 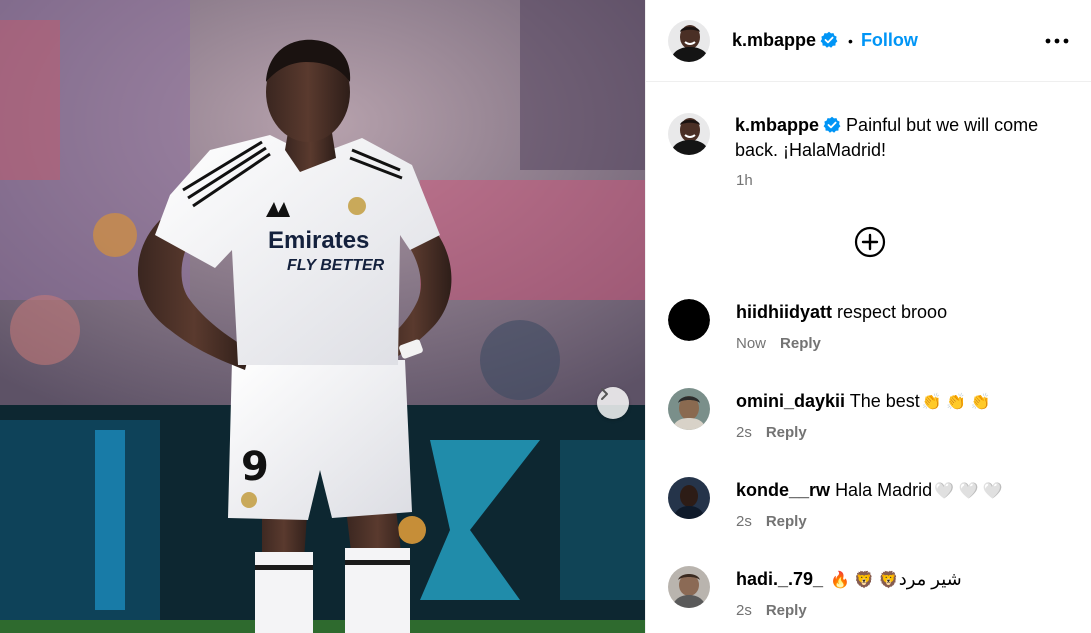 I want to click on follow-button: Follow, so click(x=889, y=40).